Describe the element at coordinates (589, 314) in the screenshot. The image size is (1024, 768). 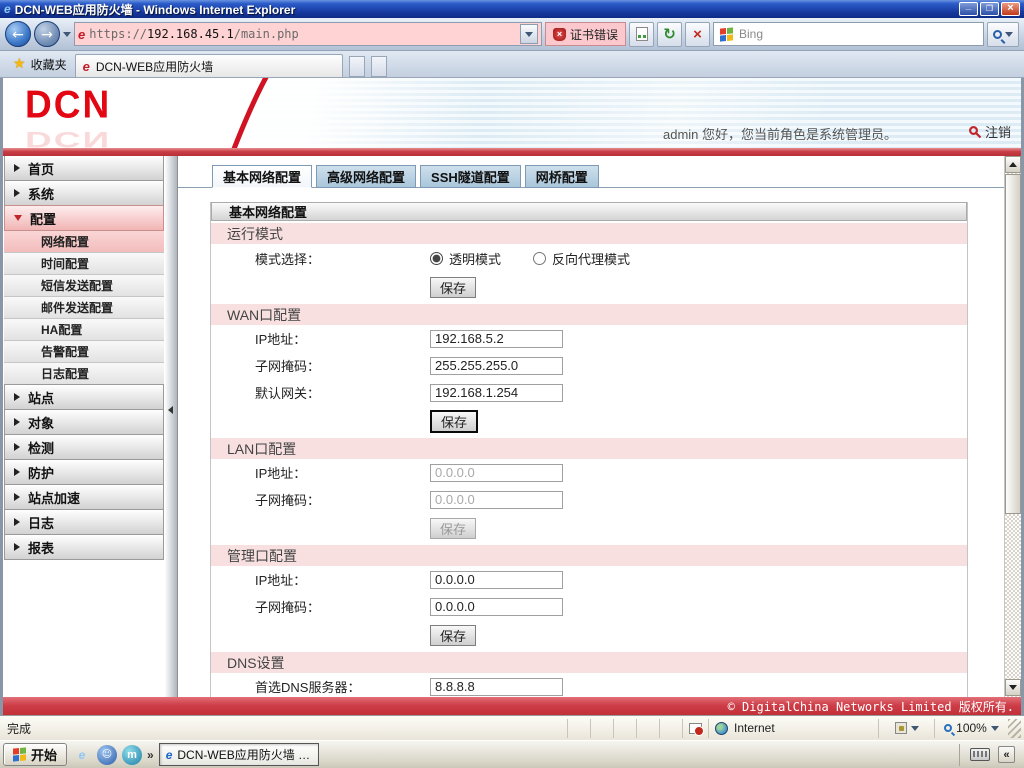
I see `section-wan-config: WAN口配置` at that location.